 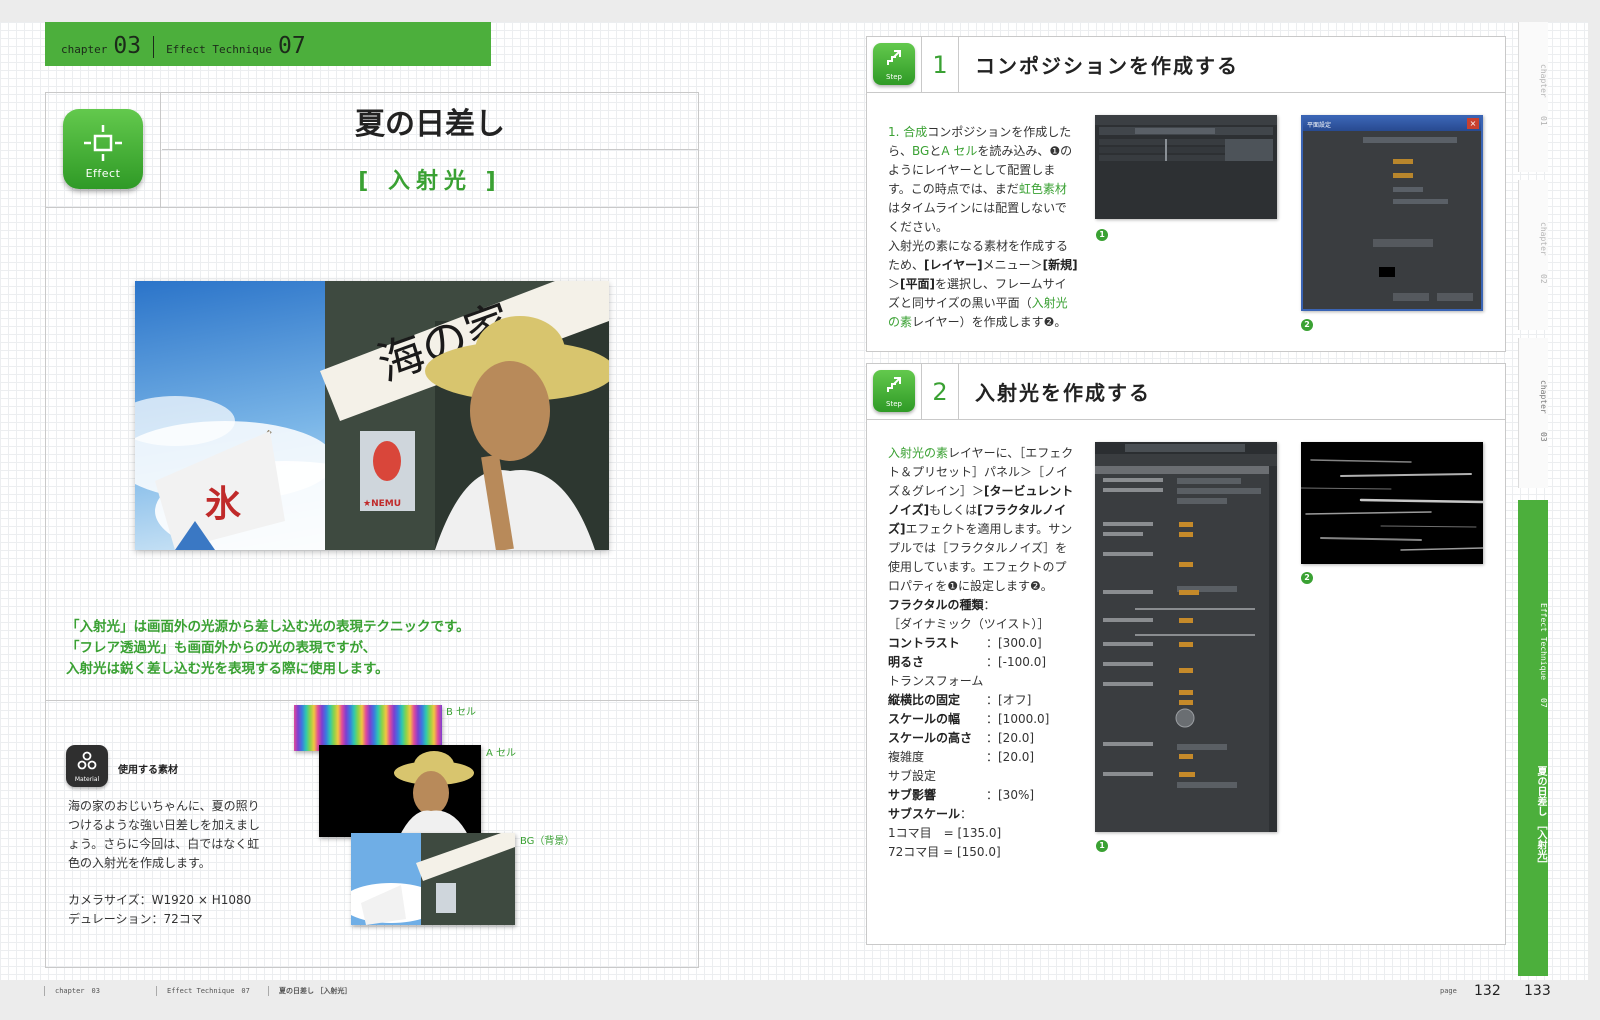 What do you see at coordinates (983, 757) in the screenshot?
I see `effect-property: 複雑度 ：[20.0]` at bounding box center [983, 757].